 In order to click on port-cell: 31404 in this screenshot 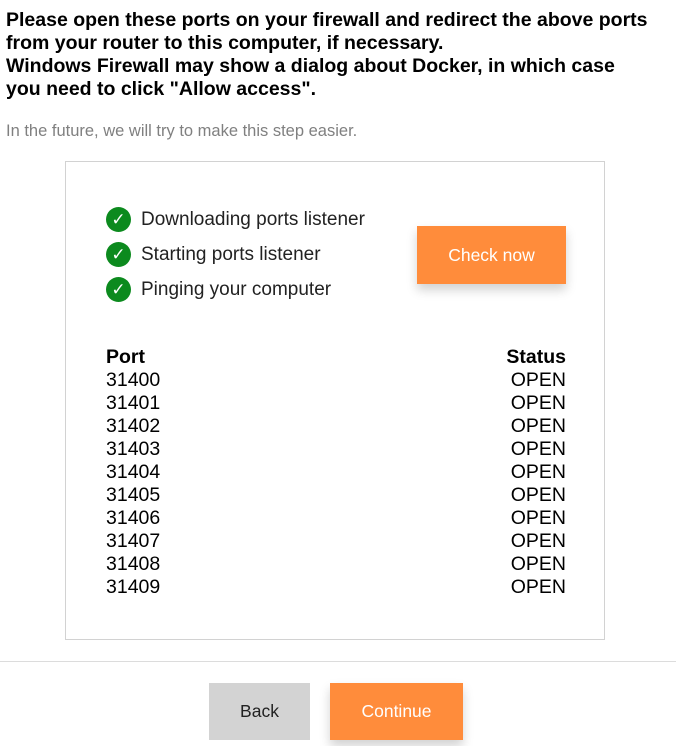, I will do `click(133, 472)`.